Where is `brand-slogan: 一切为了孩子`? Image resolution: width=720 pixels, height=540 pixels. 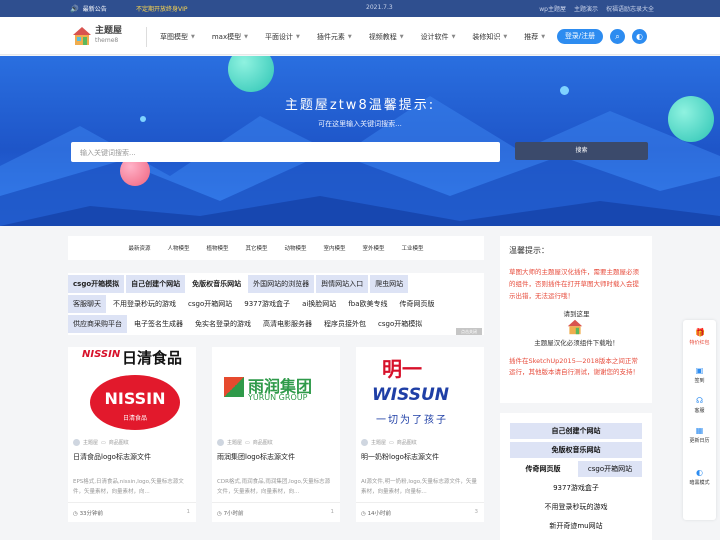 brand-slogan: 一切为了孩子 is located at coordinates (412, 420).